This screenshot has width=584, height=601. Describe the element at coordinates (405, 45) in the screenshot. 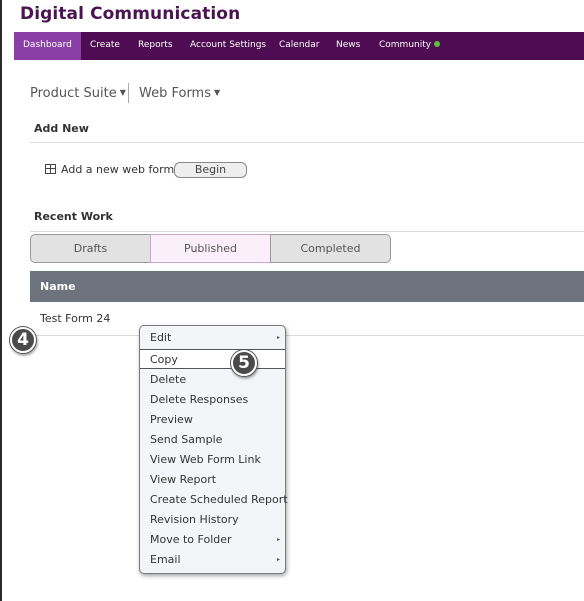

I see `nav-community-label: Community` at that location.